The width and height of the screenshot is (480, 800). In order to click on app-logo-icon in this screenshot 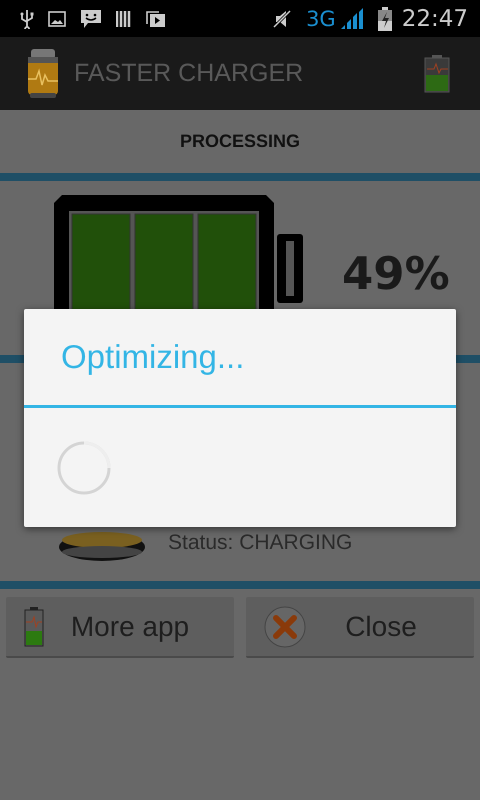, I will do `click(43, 73)`.